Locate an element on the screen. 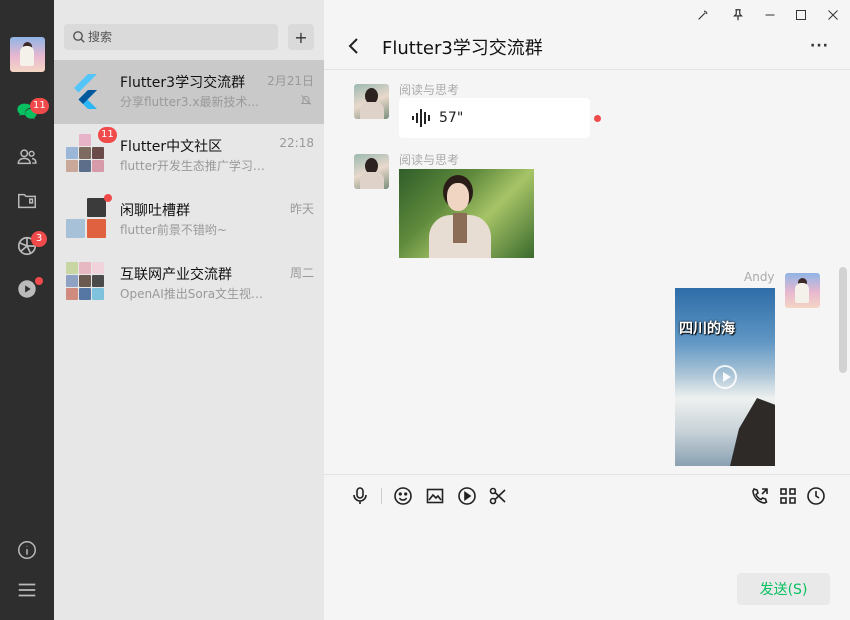  unread-dot is located at coordinates (108, 198).